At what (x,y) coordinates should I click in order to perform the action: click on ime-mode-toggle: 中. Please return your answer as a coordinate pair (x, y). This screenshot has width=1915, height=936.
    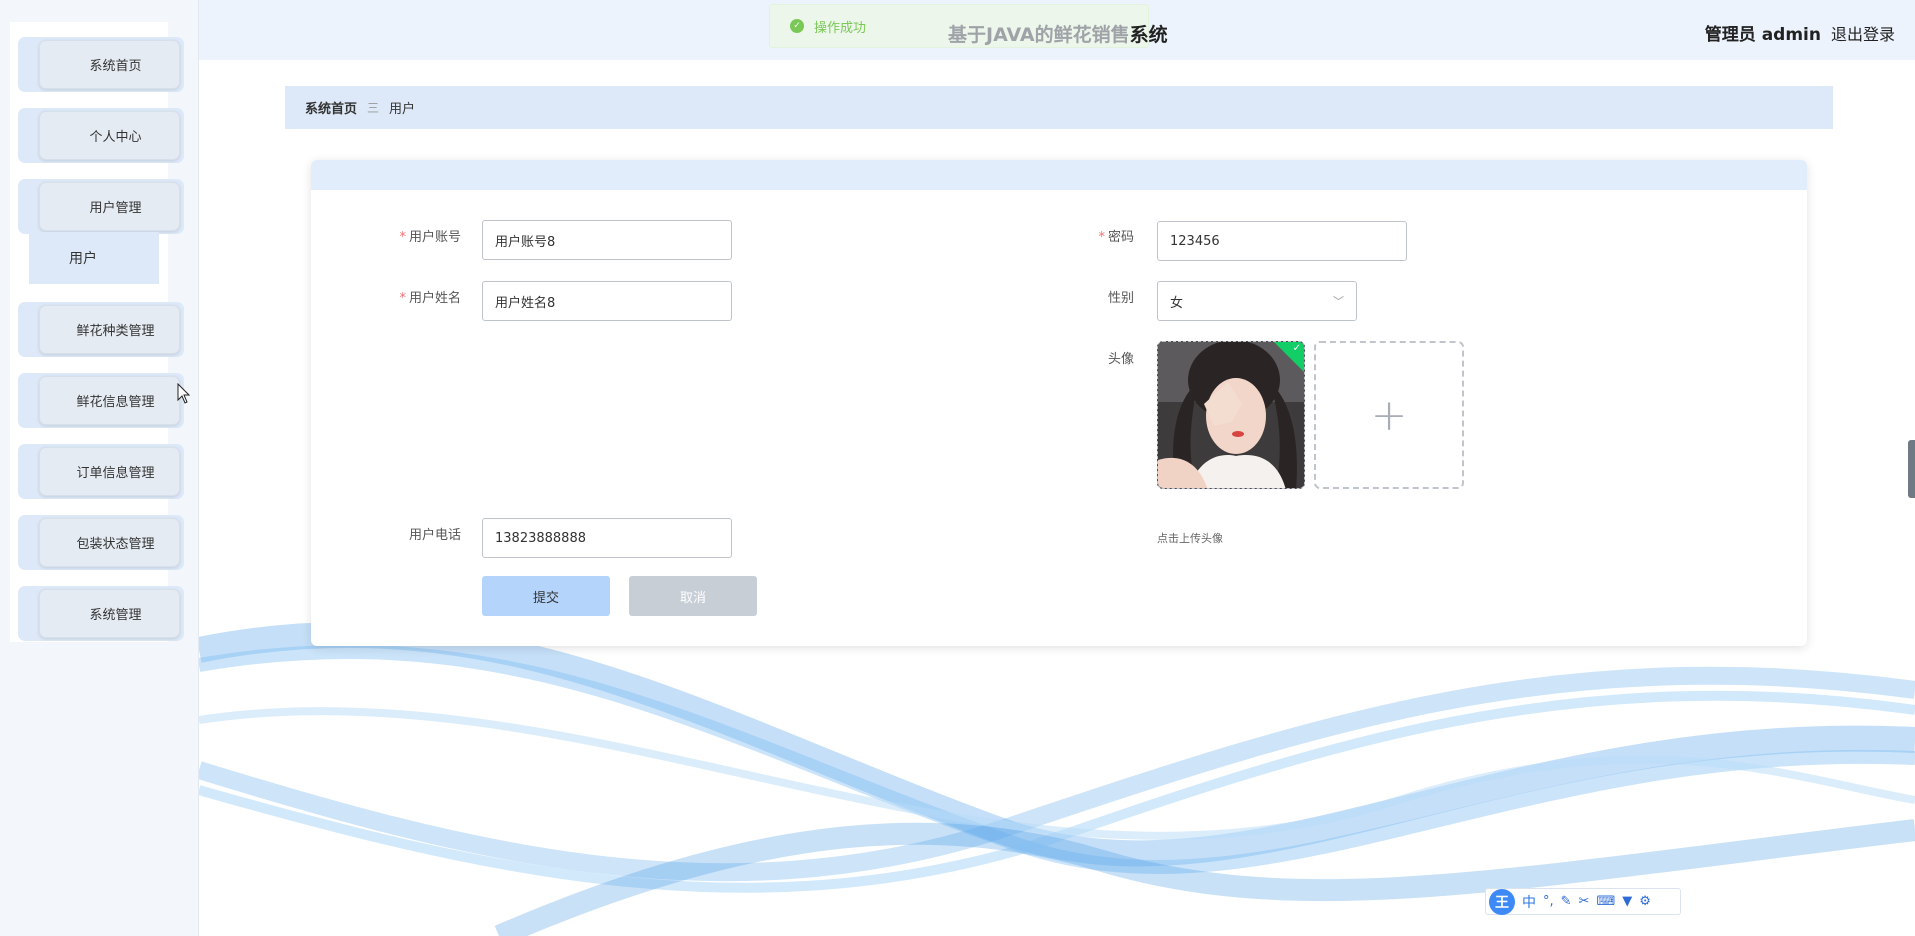
    Looking at the image, I should click on (1529, 902).